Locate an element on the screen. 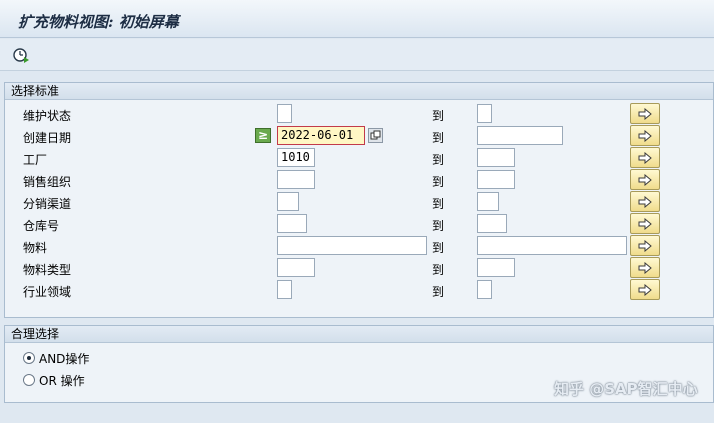 Image resolution: width=714 pixels, height=423 pixels. value-help-button is located at coordinates (375, 135).